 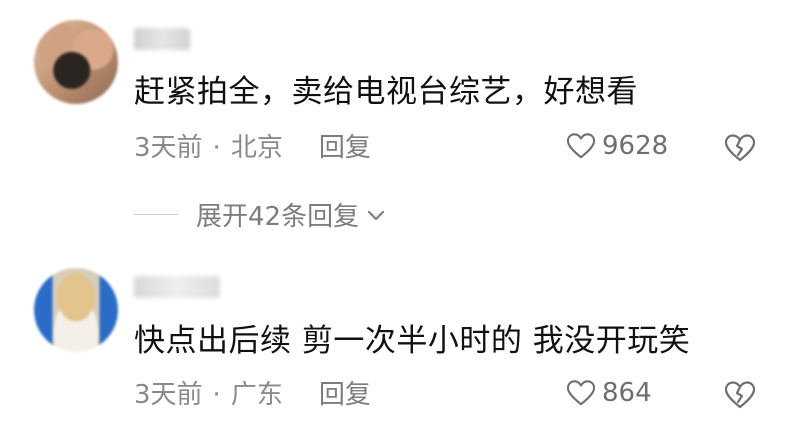 What do you see at coordinates (278, 217) in the screenshot?
I see `expand-replies-label: 展开42条回复` at bounding box center [278, 217].